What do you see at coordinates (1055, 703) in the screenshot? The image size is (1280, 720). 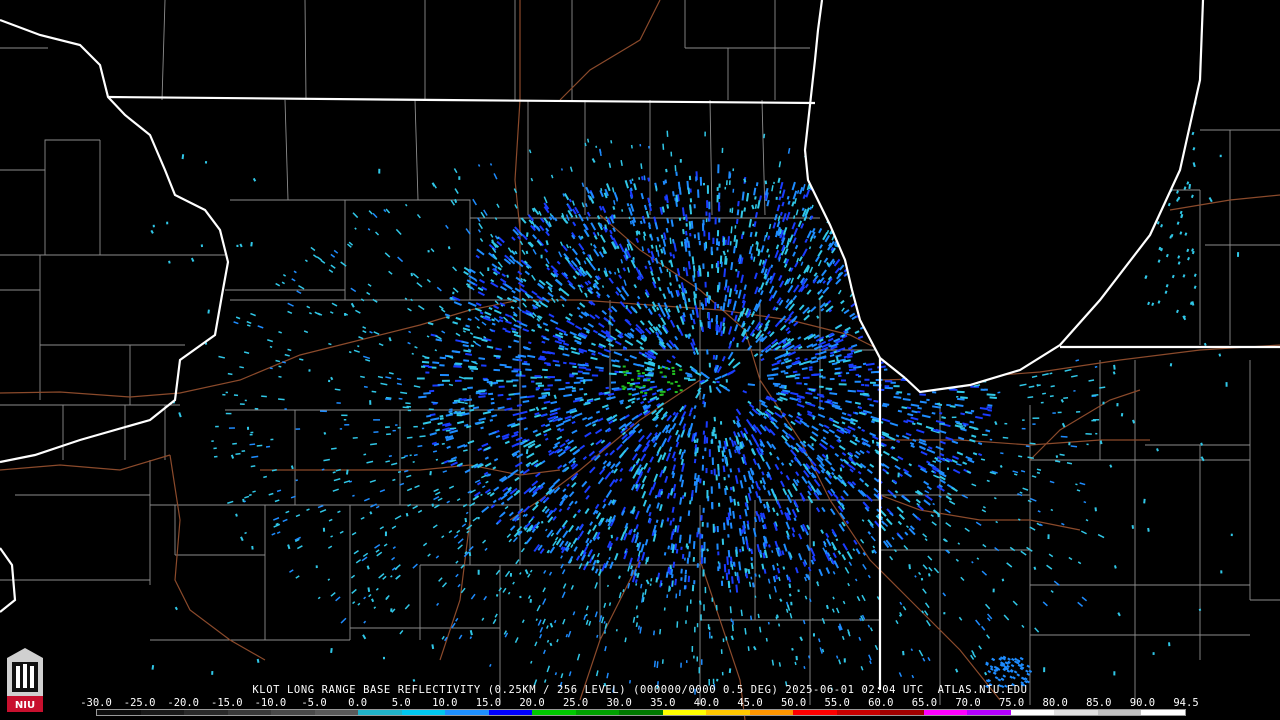 I see `colorbar-tick-label: 80.0` at bounding box center [1055, 703].